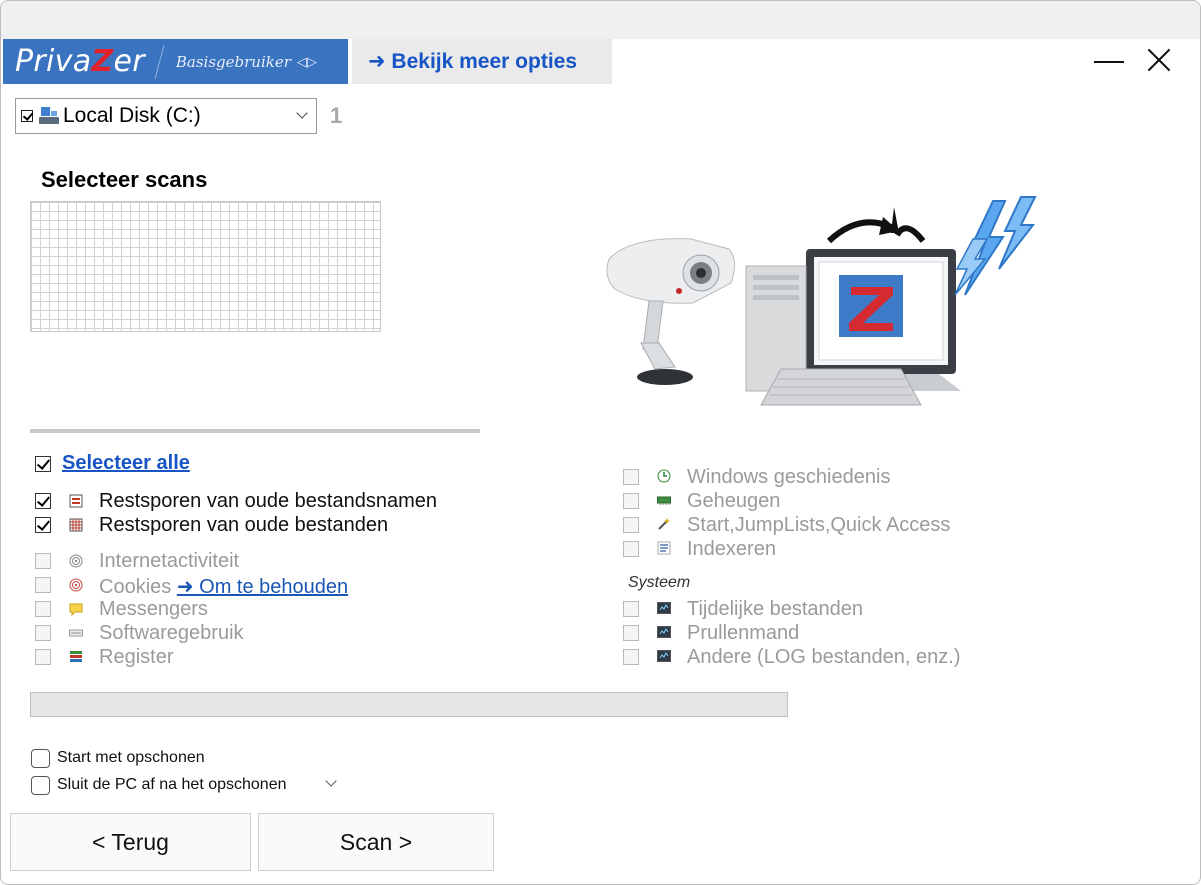  Describe the element at coordinates (268, 501) in the screenshot. I see `row-label-old-filenames: Restsporen van oude bestandsnamen` at that location.